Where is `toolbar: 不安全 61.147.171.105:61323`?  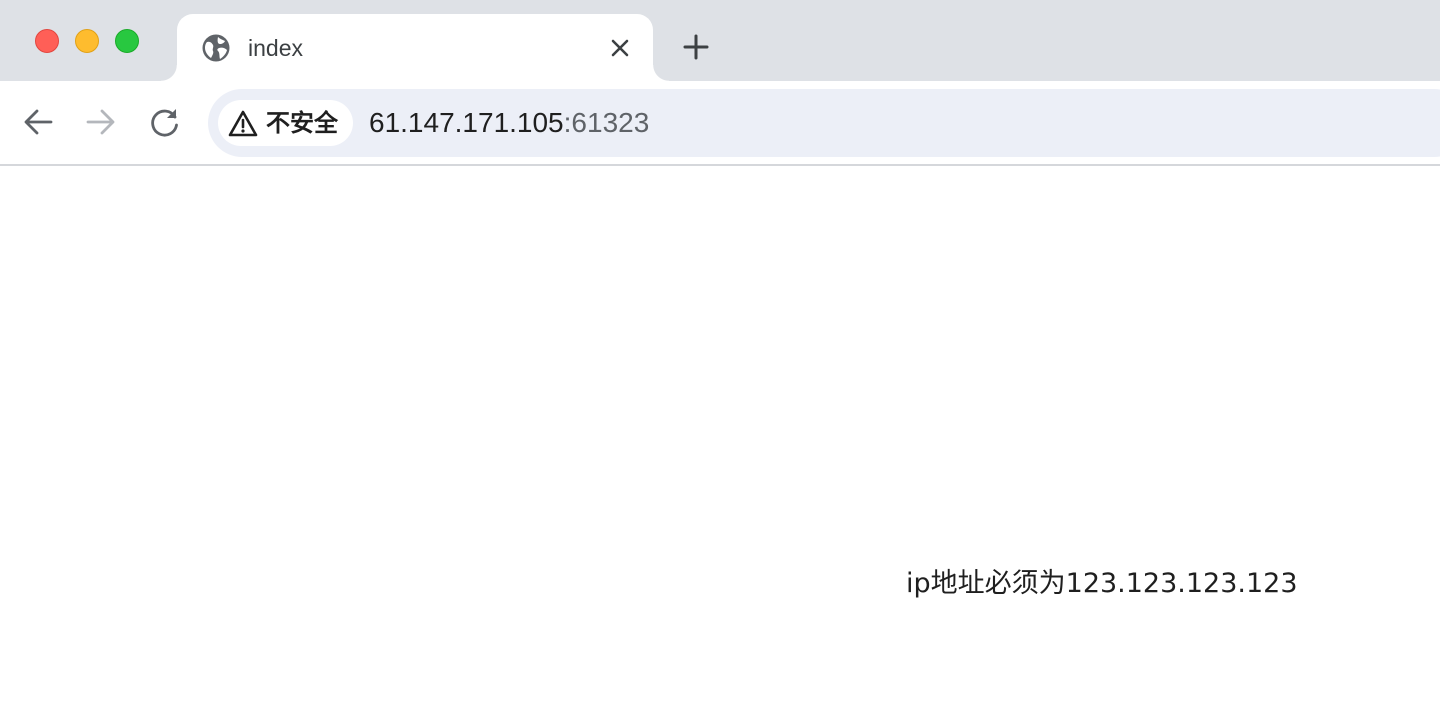
toolbar: 不安全 61.147.171.105:61323 is located at coordinates (720, 123).